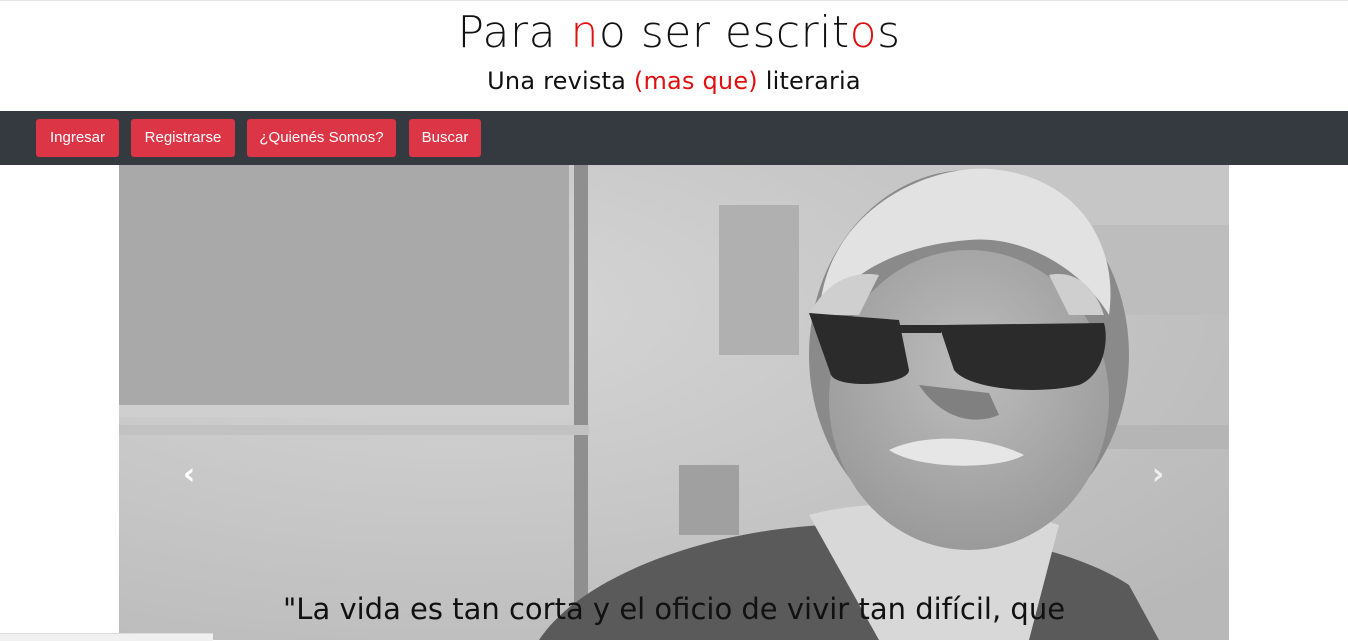 Image resolution: width=1348 pixels, height=641 pixels. Describe the element at coordinates (809, 81) in the screenshot. I see `site-subtitle-part: literaria` at that location.